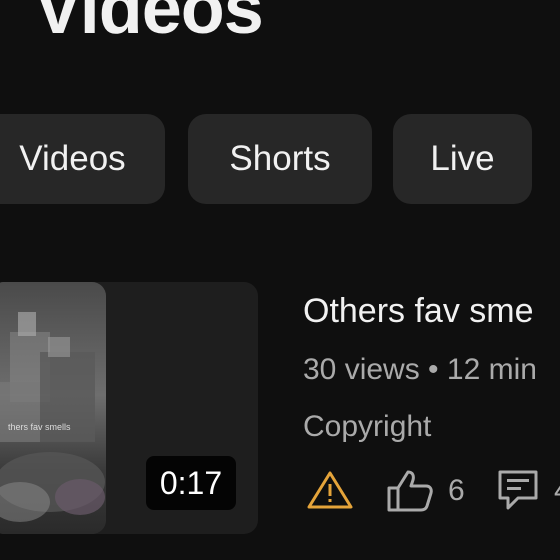  I want to click on video-stats: 6 4, so click(433, 491).